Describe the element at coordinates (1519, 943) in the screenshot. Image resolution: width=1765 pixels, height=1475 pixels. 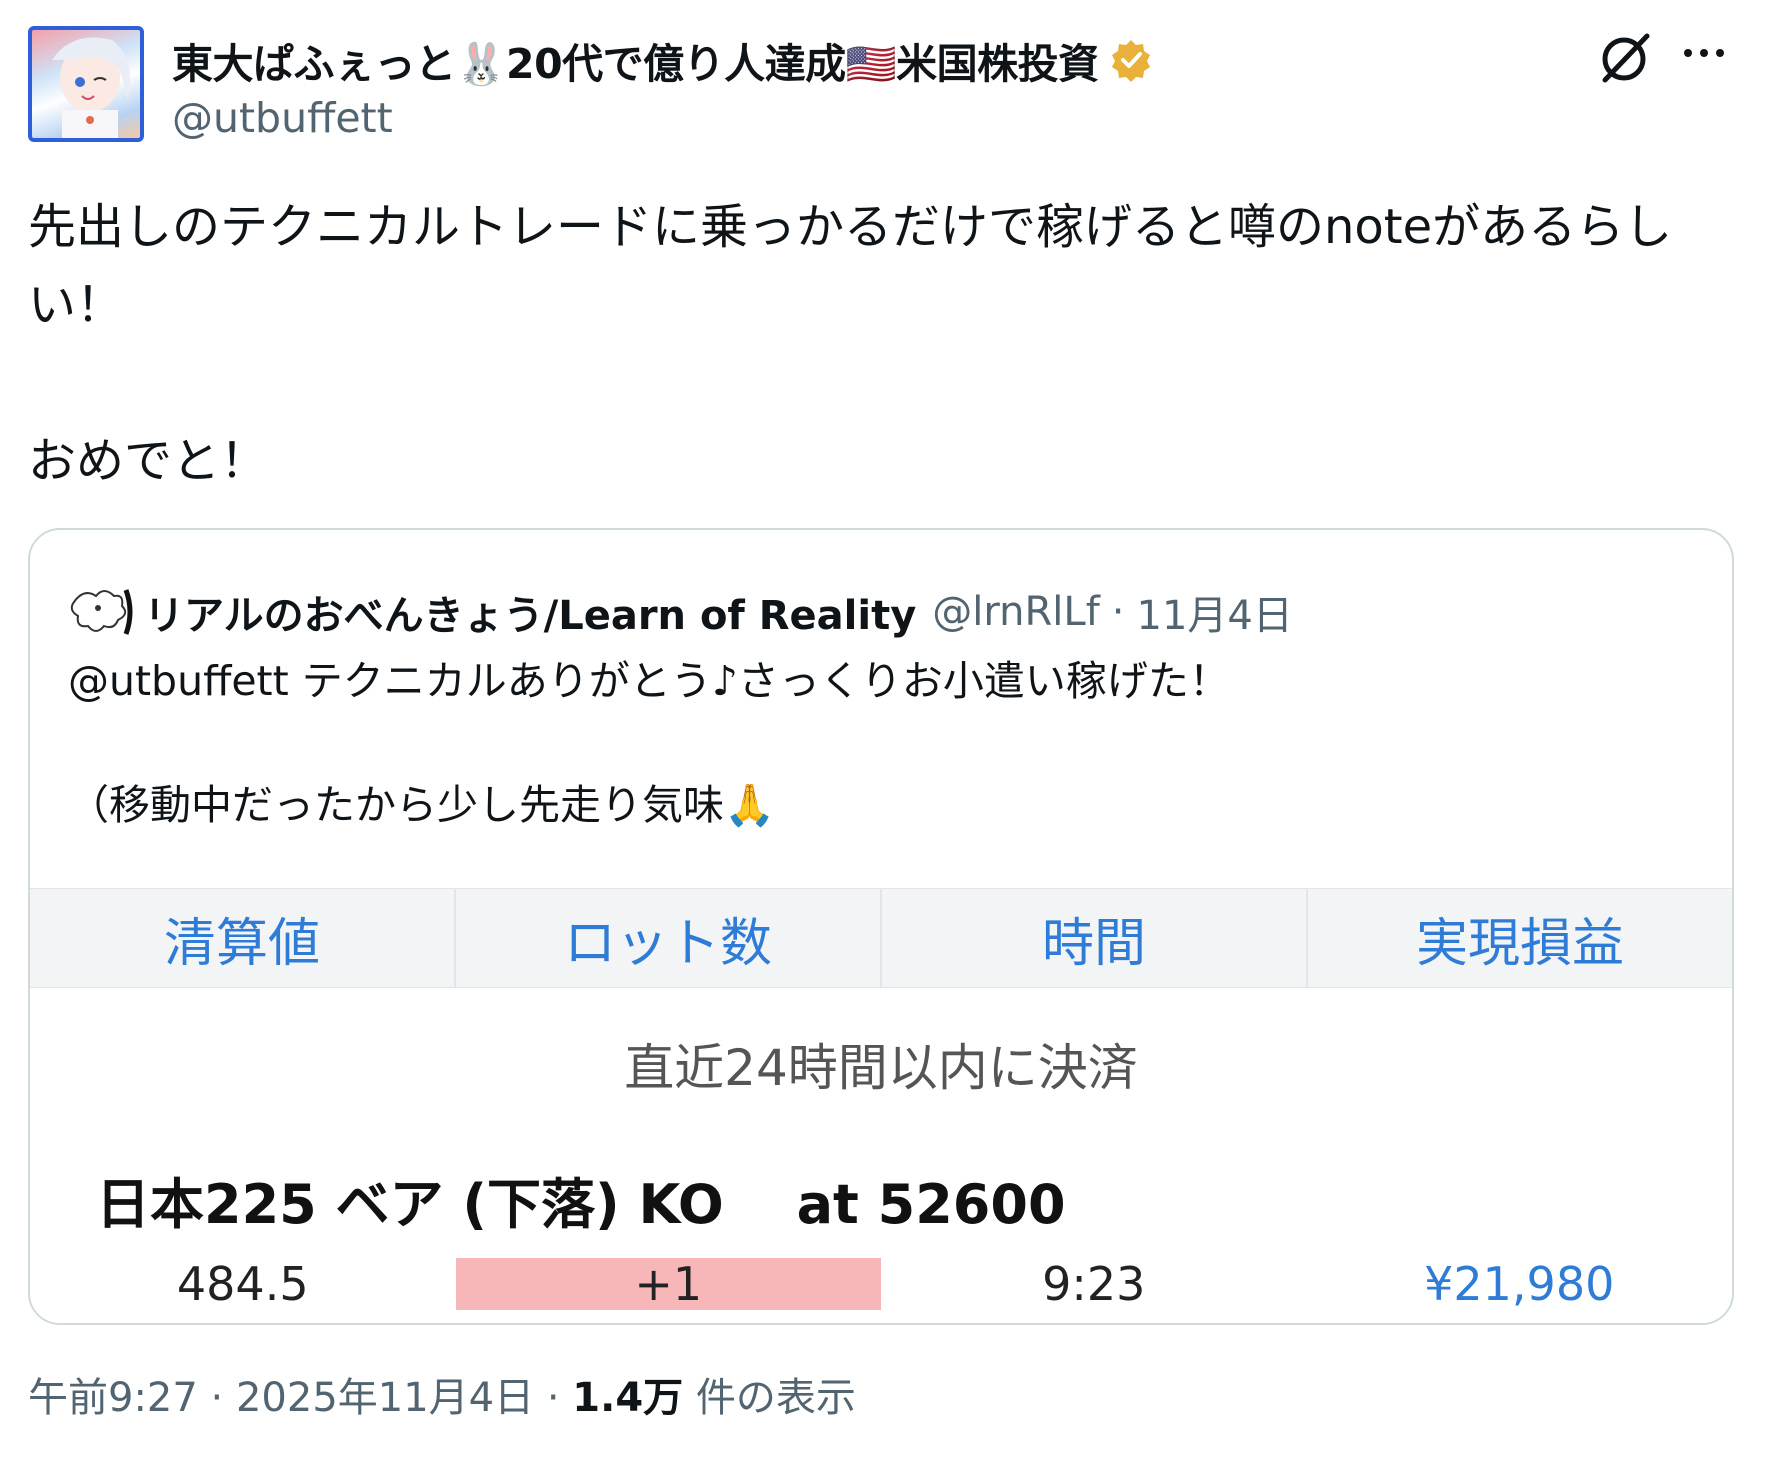
I see `column-pnl: 実現損益` at that location.